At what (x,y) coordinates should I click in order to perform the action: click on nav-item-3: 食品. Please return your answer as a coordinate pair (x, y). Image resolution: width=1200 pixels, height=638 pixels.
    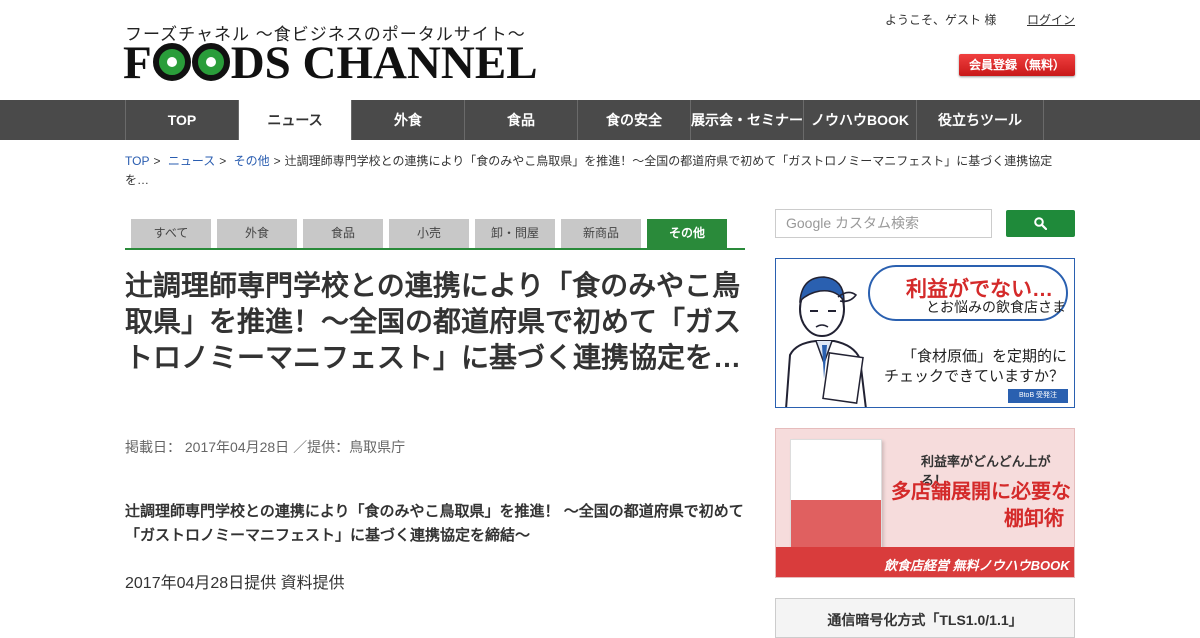
    Looking at the image, I should click on (520, 120).